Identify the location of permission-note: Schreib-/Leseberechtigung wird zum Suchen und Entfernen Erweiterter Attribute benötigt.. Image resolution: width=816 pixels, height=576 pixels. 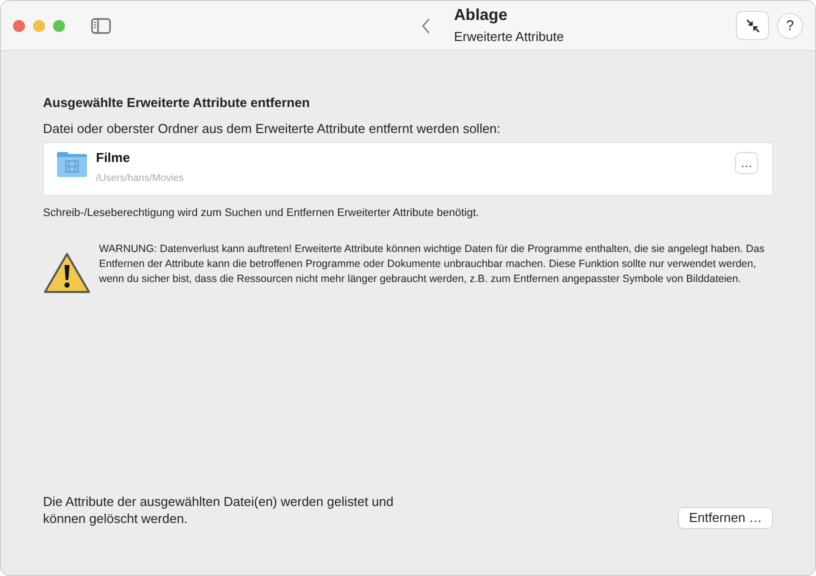
(261, 213).